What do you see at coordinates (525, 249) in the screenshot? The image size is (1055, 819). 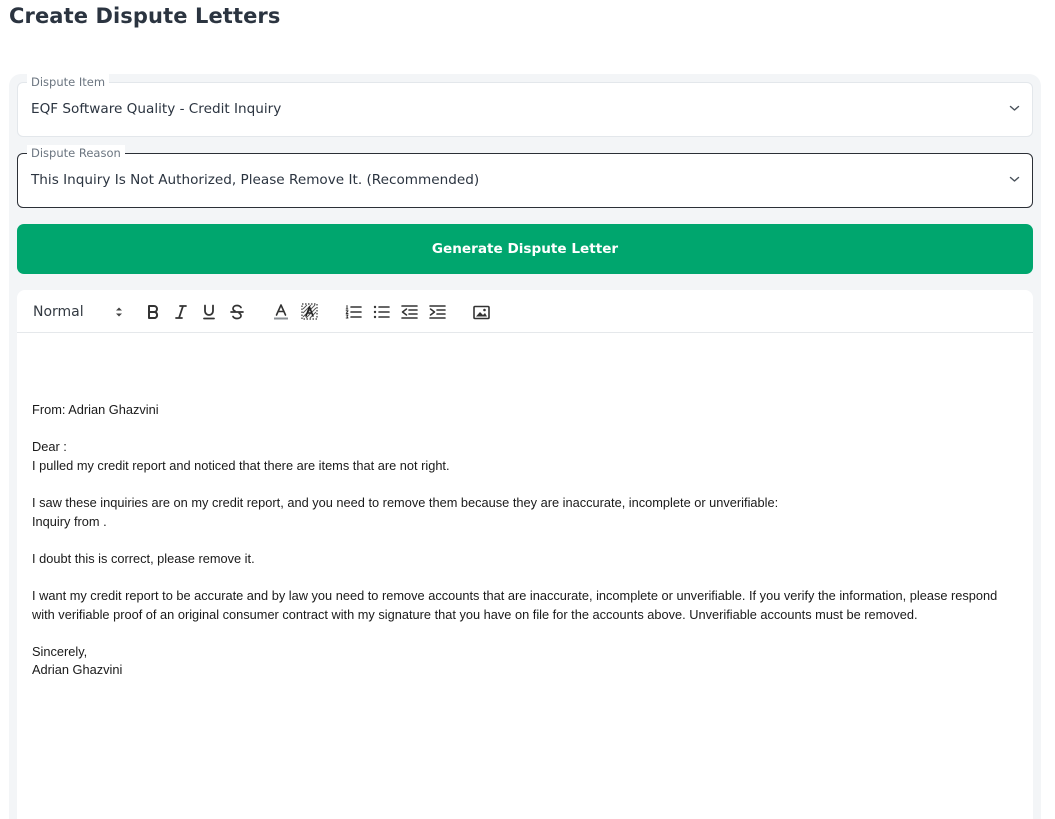 I see `generate-dispute-letter-button: Generate Dispute Letter` at bounding box center [525, 249].